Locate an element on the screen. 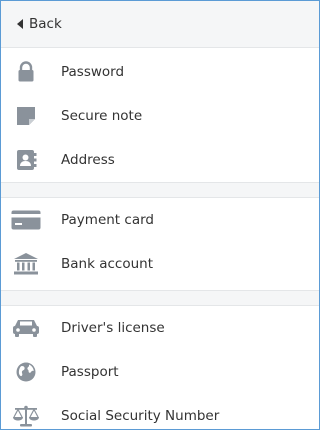 The height and width of the screenshot is (438, 320). item-social-security-number: Social Security Number is located at coordinates (160, 416).